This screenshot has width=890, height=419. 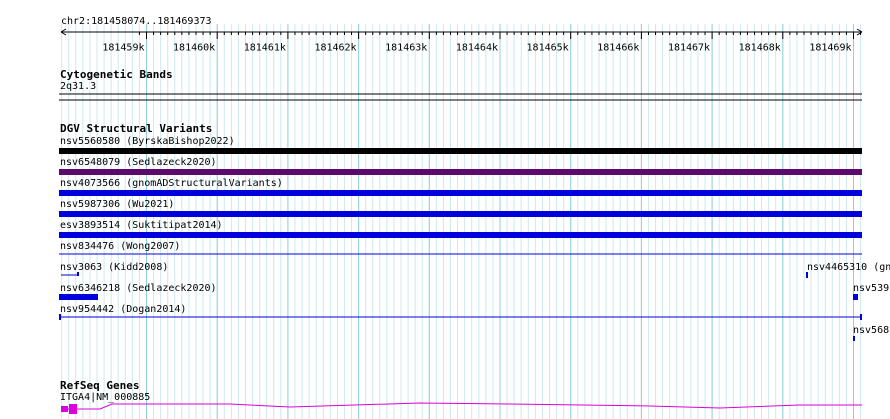 What do you see at coordinates (848, 267) in the screenshot?
I see `dgv-feature-label: nsv4465310 (gn` at bounding box center [848, 267].